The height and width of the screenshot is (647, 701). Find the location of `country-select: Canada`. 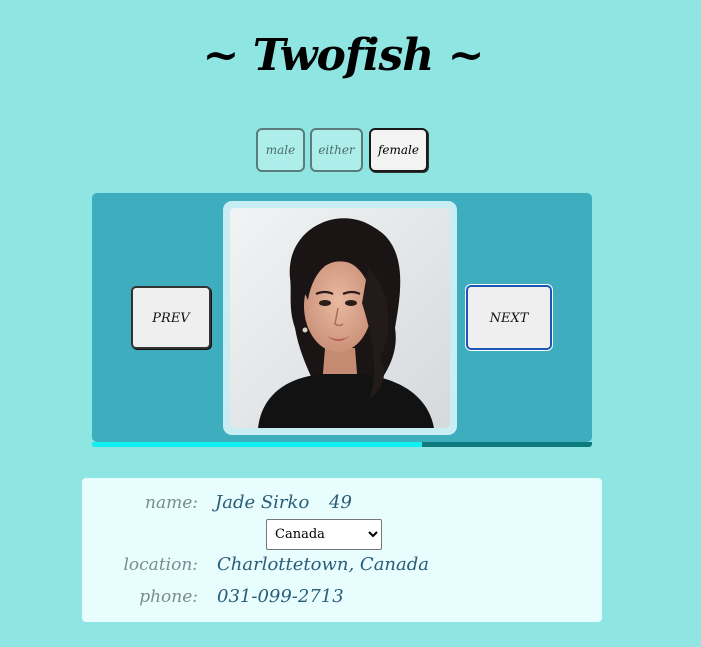

country-select: Canada is located at coordinates (324, 534).